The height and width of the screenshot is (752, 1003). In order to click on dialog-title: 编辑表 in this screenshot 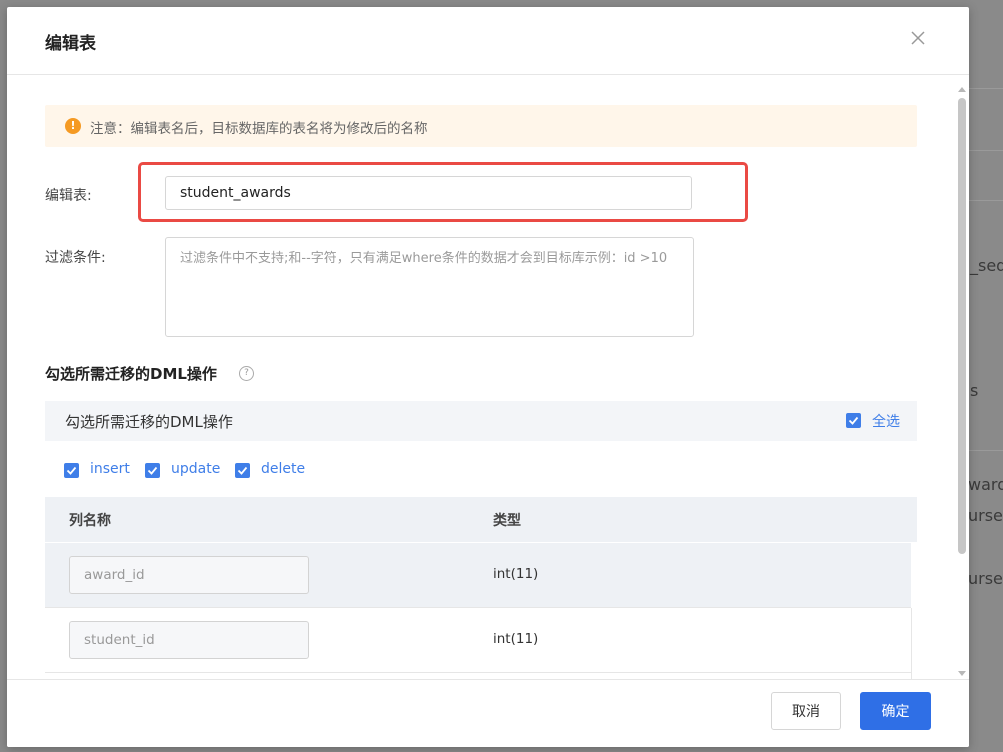, I will do `click(70, 44)`.